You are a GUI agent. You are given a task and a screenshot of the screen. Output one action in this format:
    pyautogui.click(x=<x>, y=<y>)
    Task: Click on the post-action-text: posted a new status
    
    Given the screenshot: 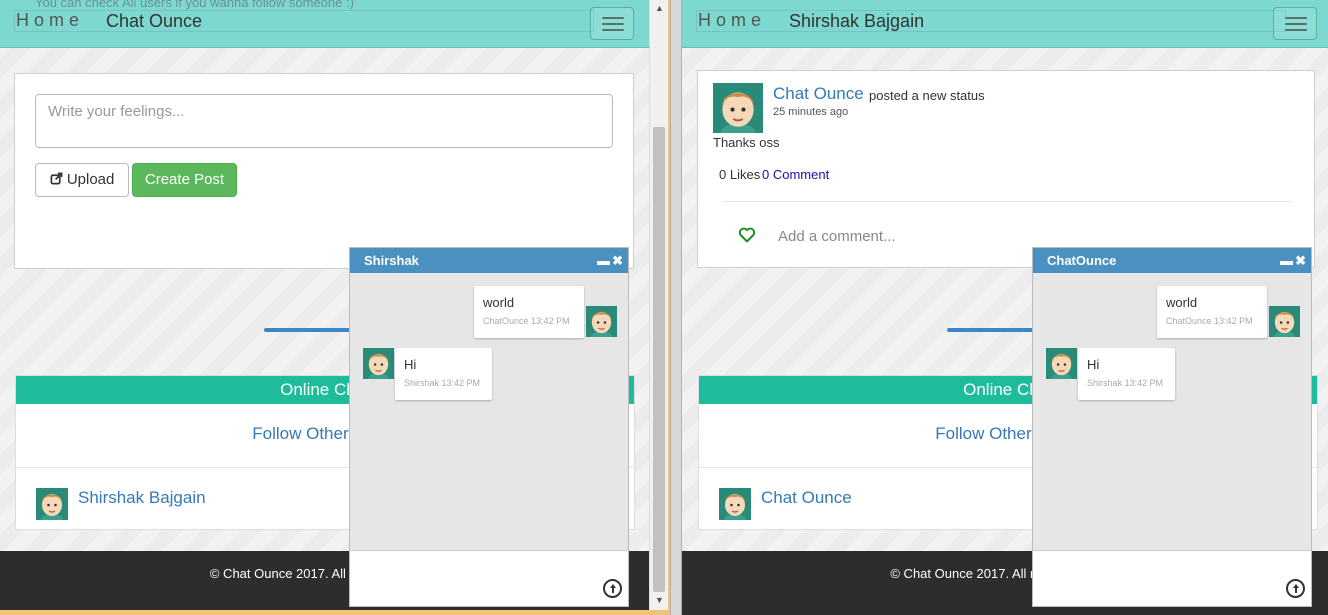 What is the action you would take?
    pyautogui.click(x=927, y=95)
    